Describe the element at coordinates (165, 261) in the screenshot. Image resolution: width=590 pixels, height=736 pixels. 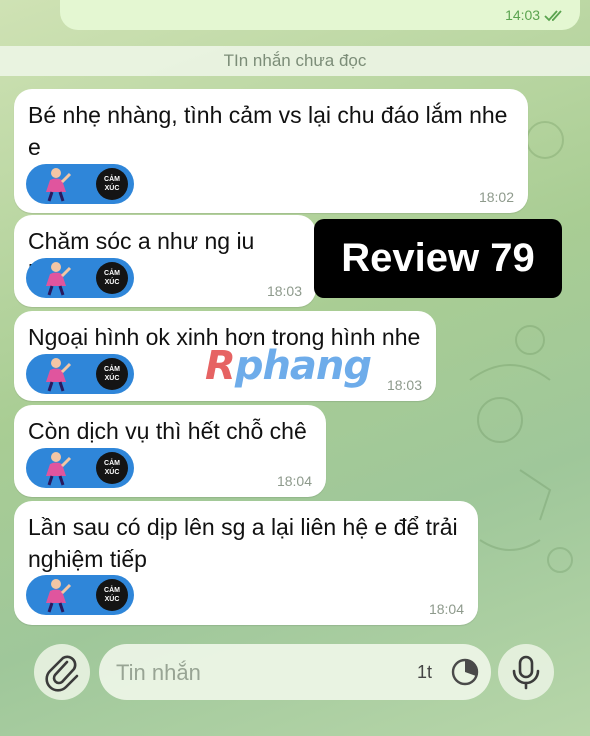
I see `incoming-message-bubble: Chăm sóc a như ng iu luôn CẢMXÚC 18:03` at that location.